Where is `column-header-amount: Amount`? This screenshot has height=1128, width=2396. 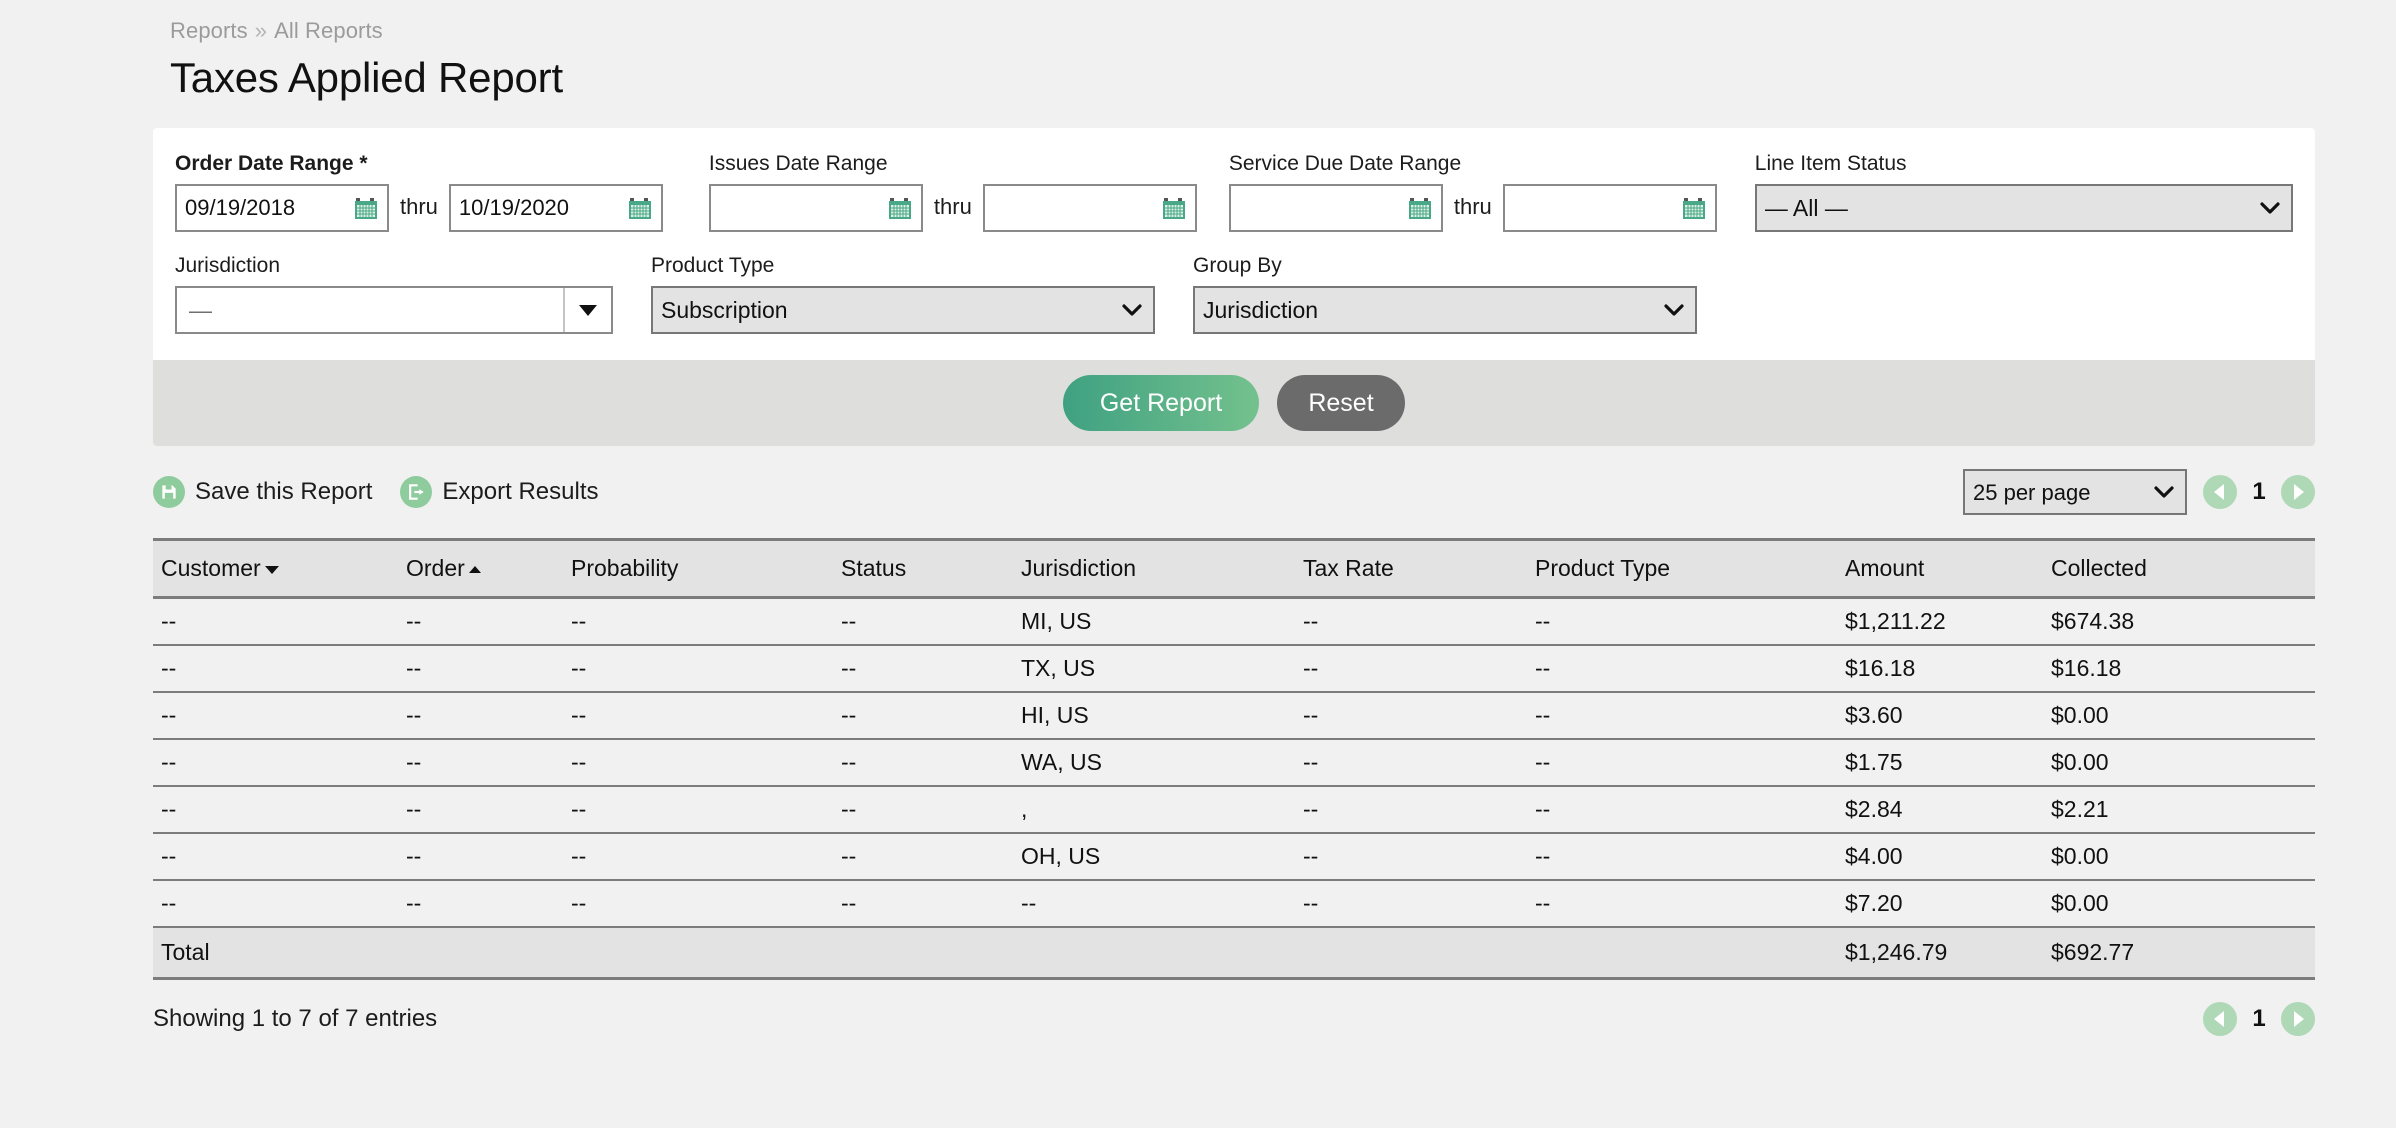
column-header-amount: Amount is located at coordinates (1940, 568).